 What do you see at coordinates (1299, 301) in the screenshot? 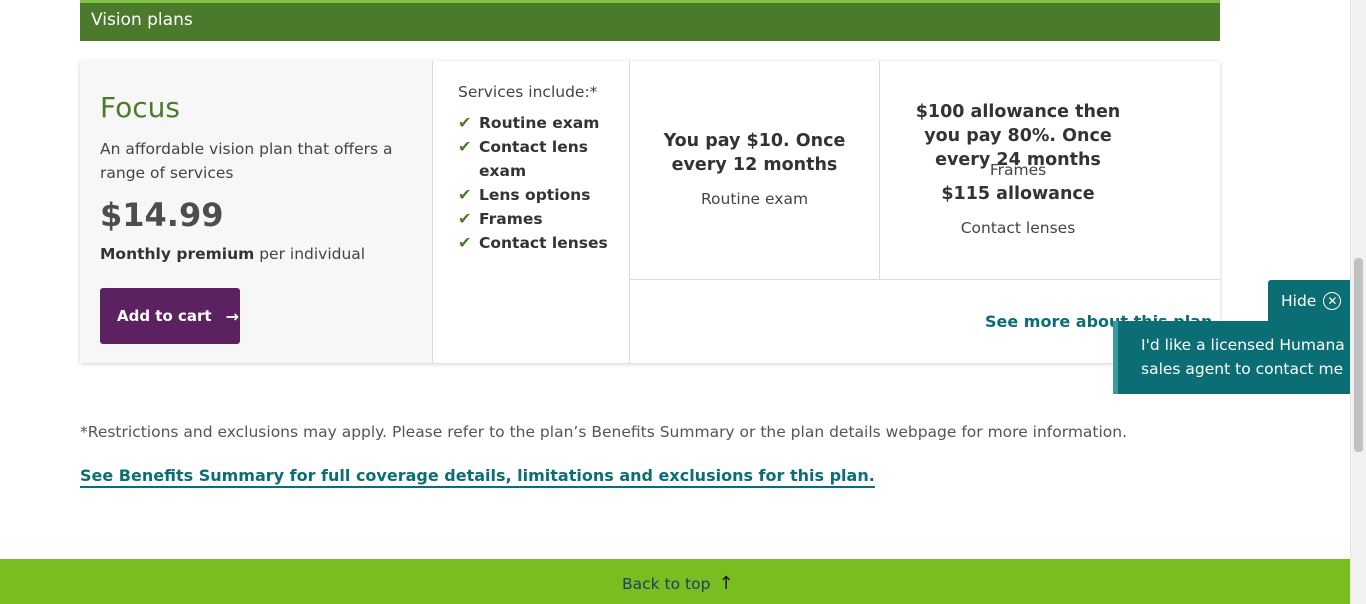
I see `hide-label: Hide` at bounding box center [1299, 301].